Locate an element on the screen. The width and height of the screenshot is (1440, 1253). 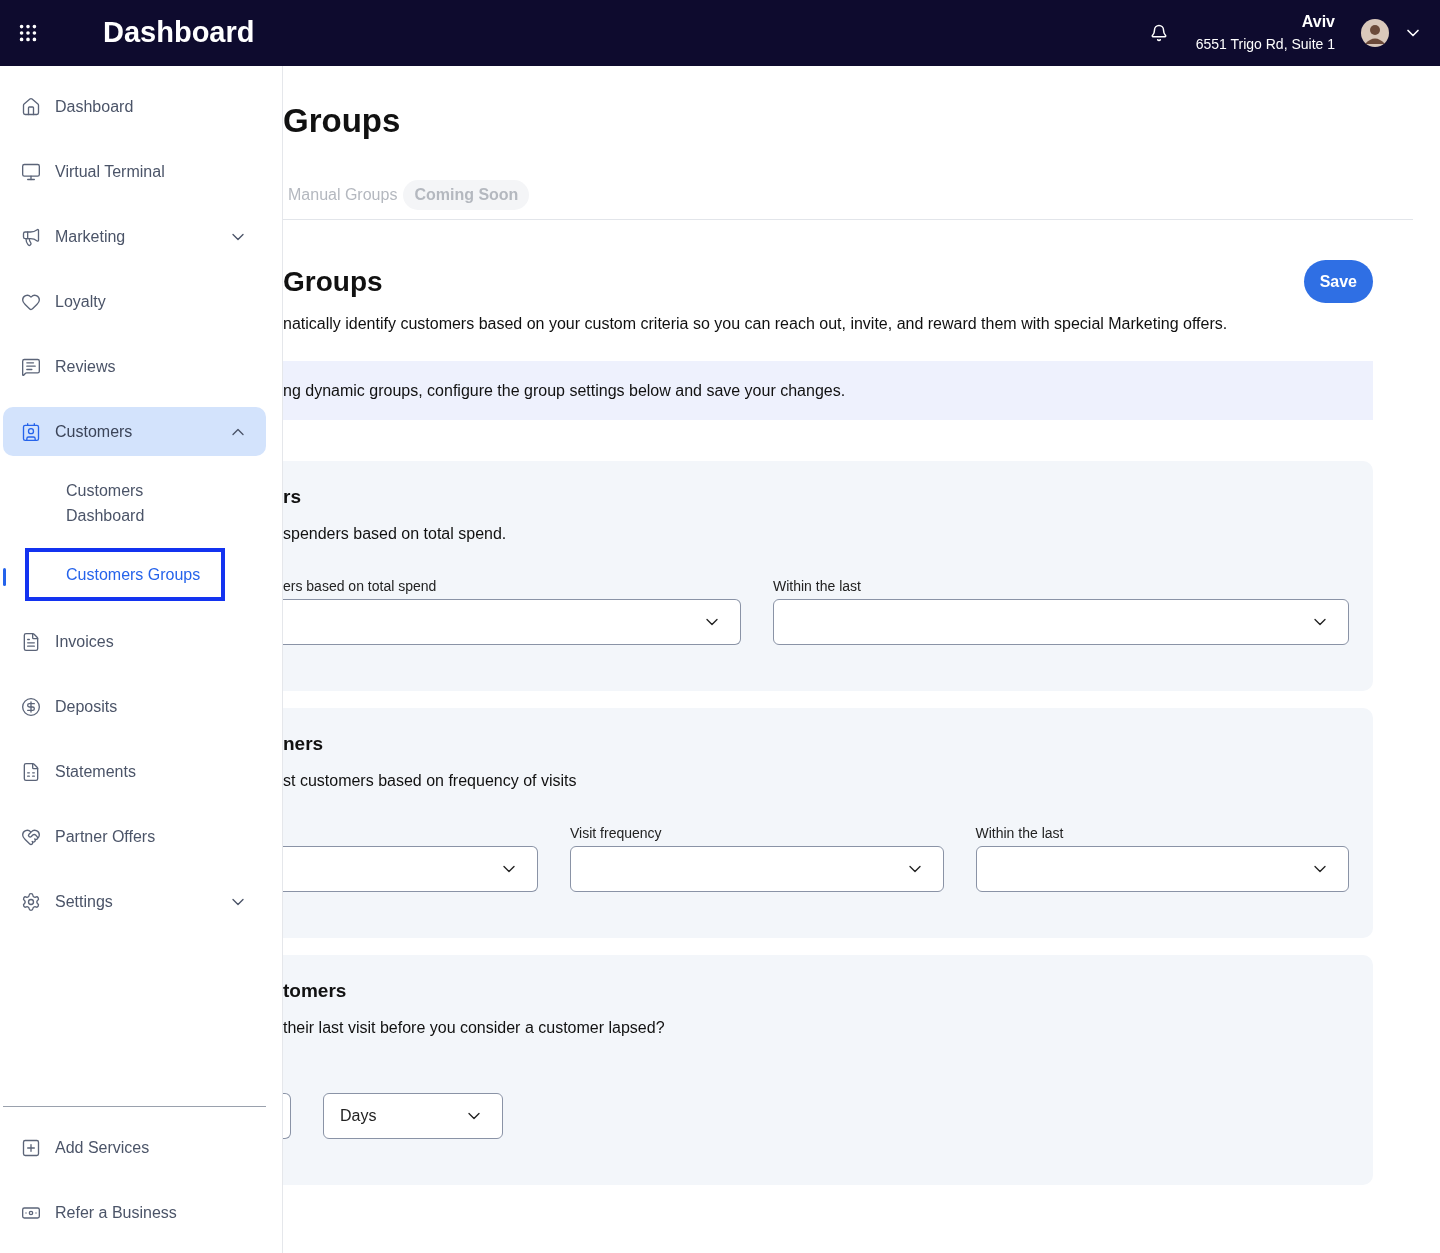
sidebar-item: Virtual Terminal is located at coordinates (134, 171).